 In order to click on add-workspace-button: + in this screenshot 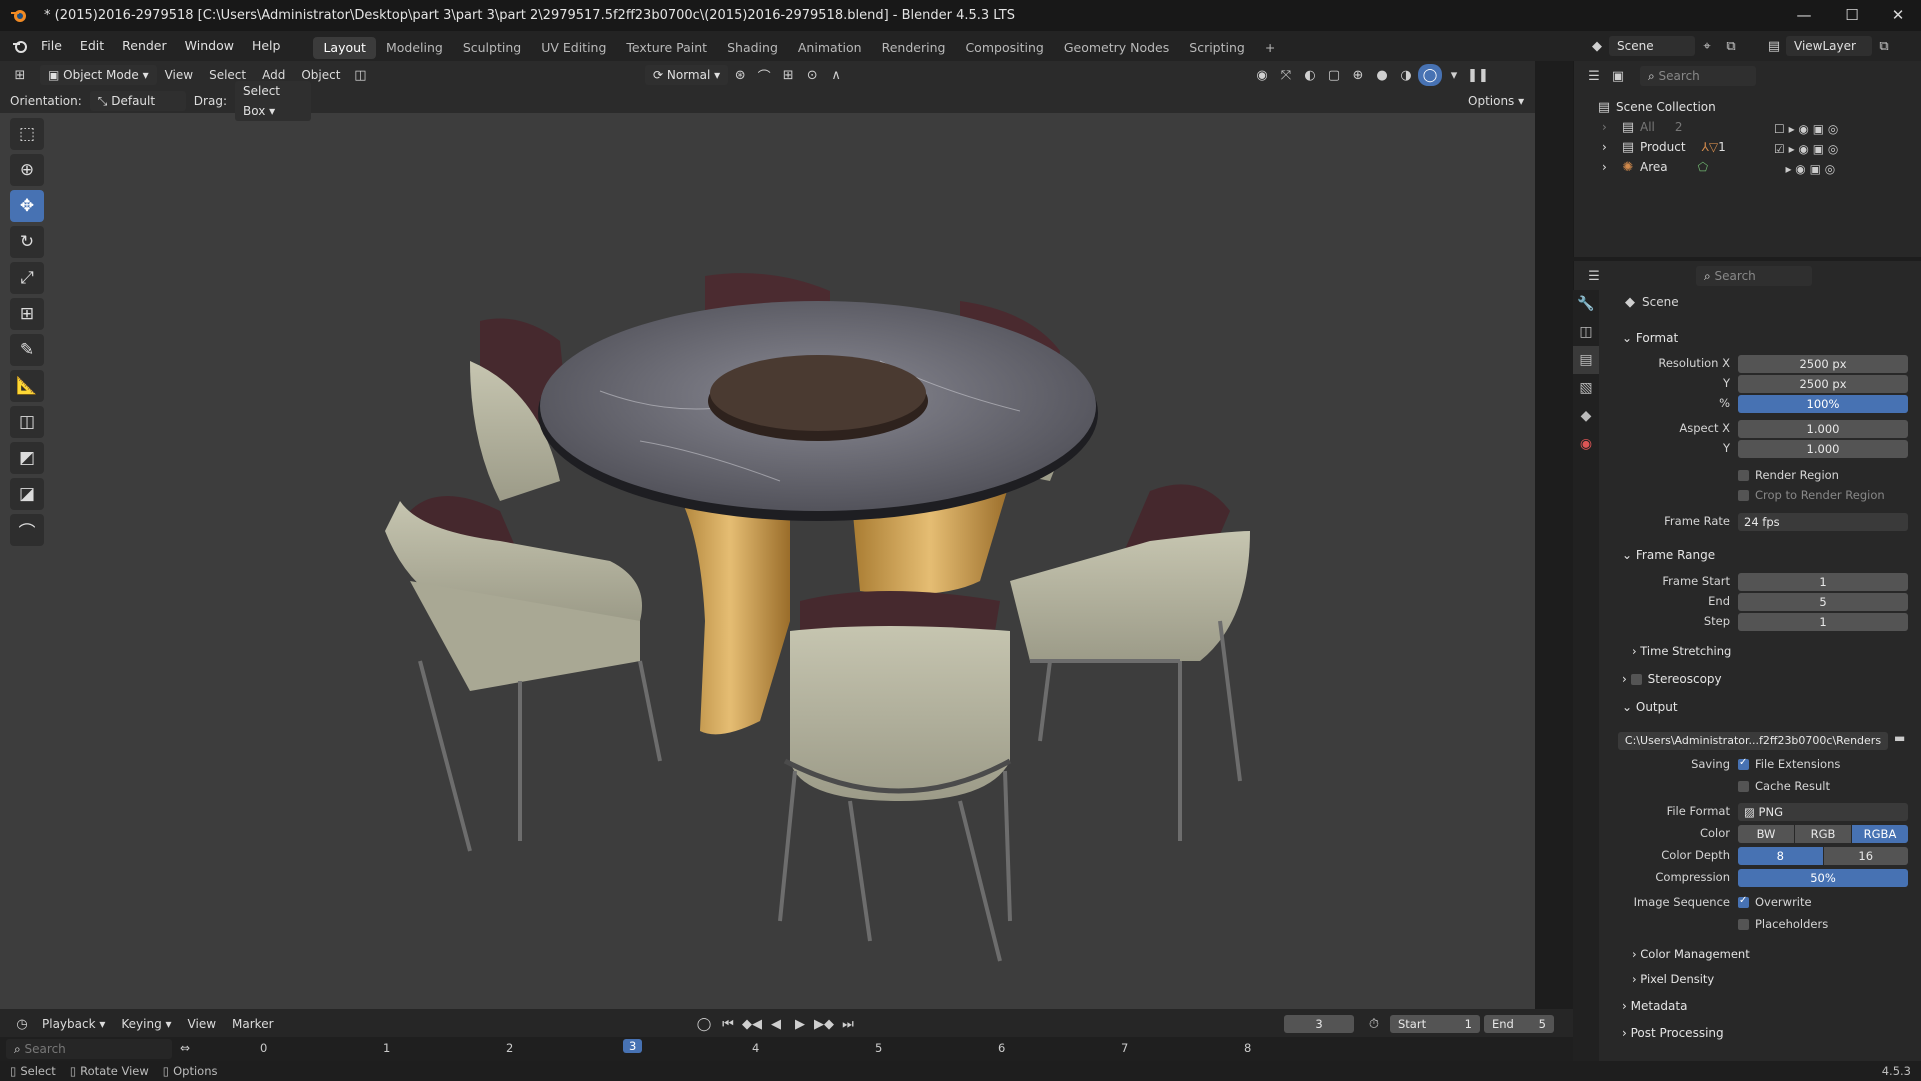, I will do `click(1270, 48)`.